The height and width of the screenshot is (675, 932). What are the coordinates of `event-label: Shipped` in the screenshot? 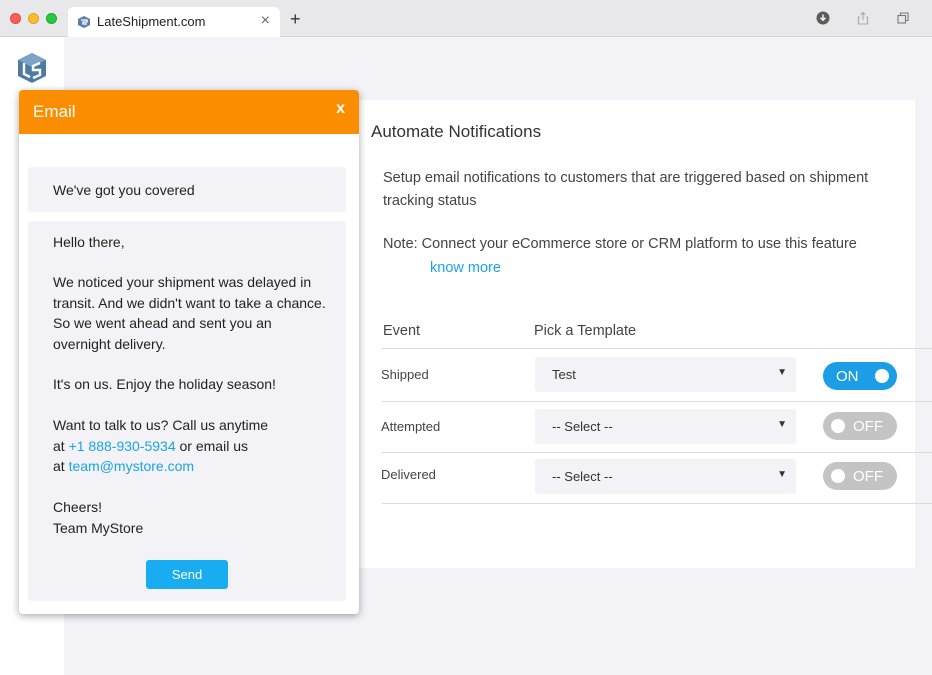 It's located at (405, 374).